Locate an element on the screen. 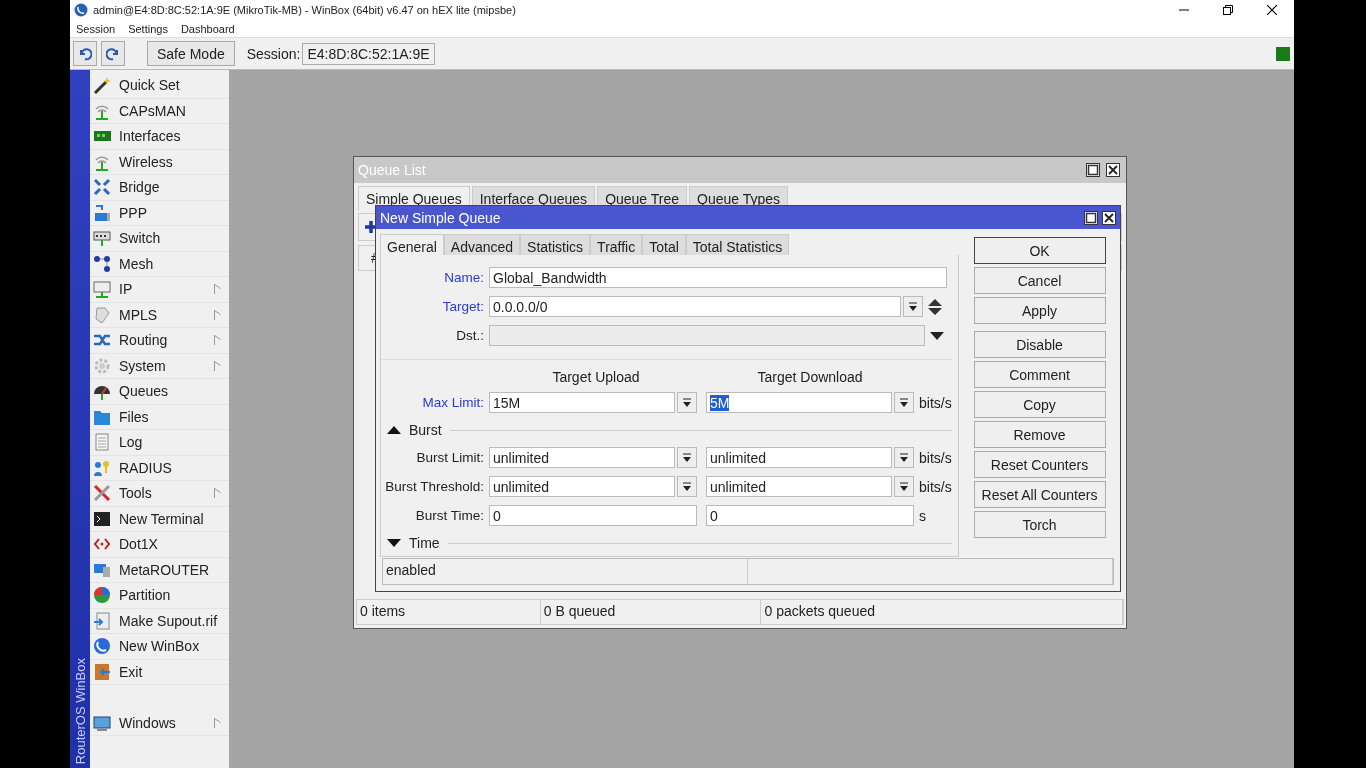 This screenshot has height=768, width=1366. nodes-icon is located at coordinates (102, 263).